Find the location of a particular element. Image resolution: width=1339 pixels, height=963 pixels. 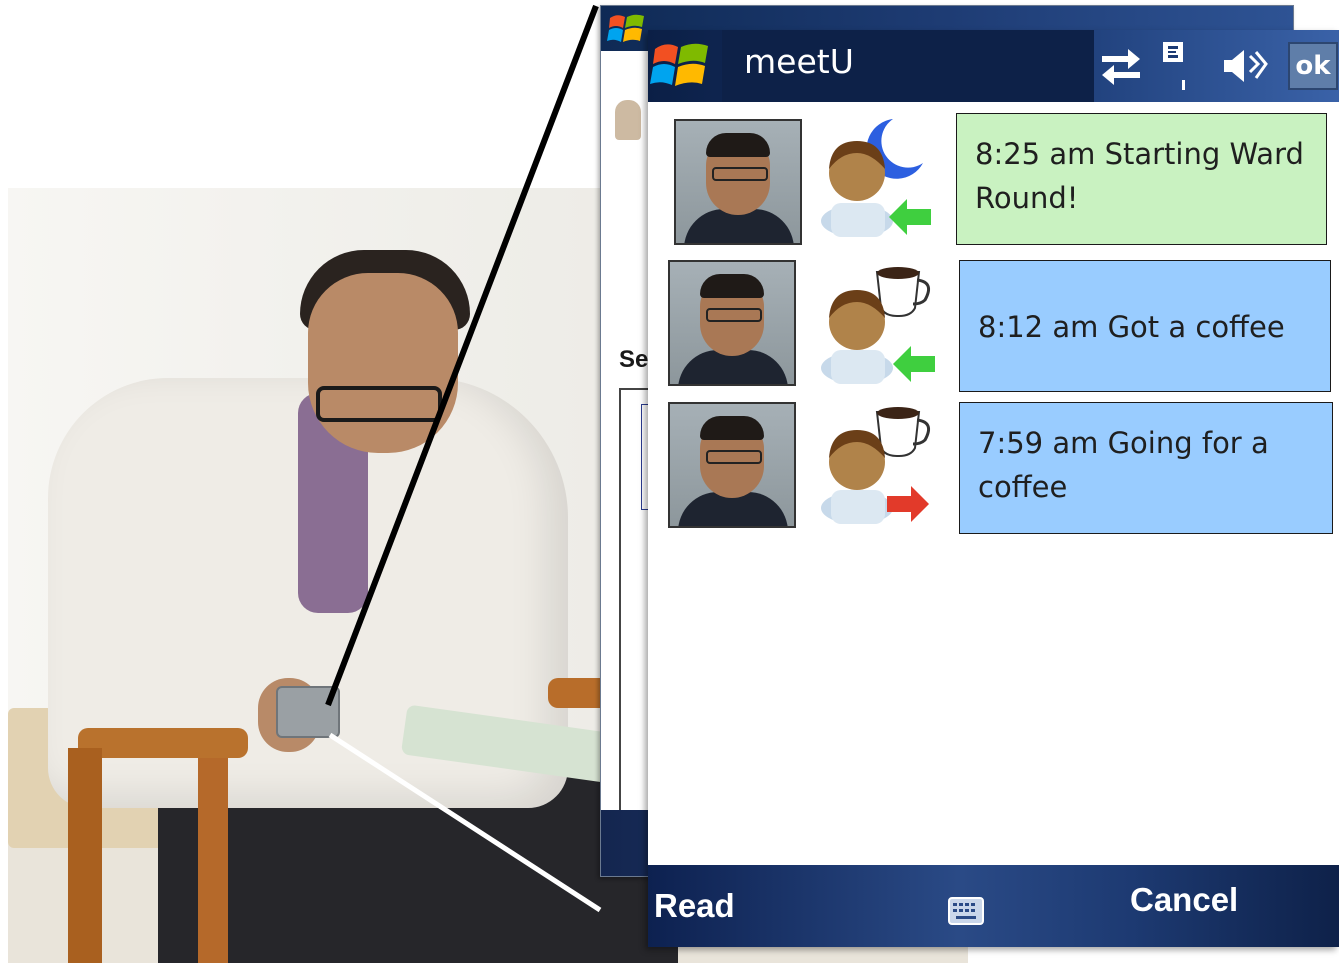

feed-row: 7:59 am Going for a coffee is located at coordinates (993, 470).